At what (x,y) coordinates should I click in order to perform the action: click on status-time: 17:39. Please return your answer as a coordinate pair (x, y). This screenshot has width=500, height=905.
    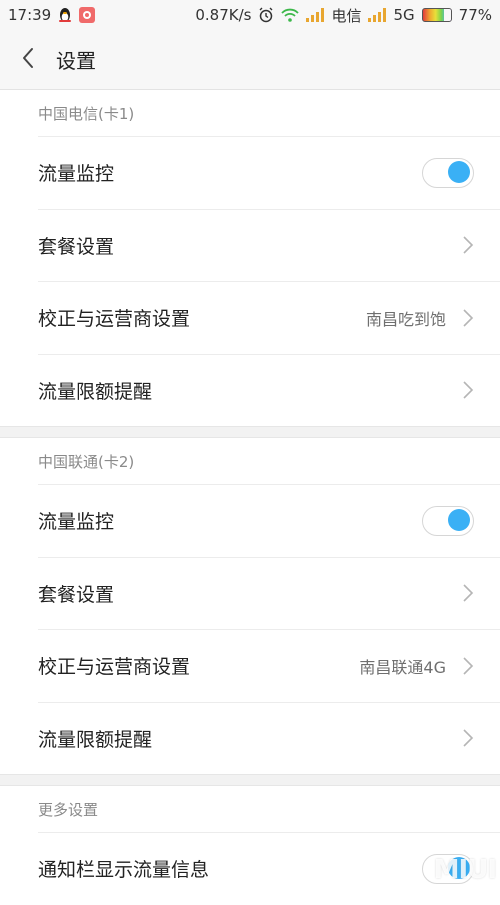
    Looking at the image, I should click on (30, 15).